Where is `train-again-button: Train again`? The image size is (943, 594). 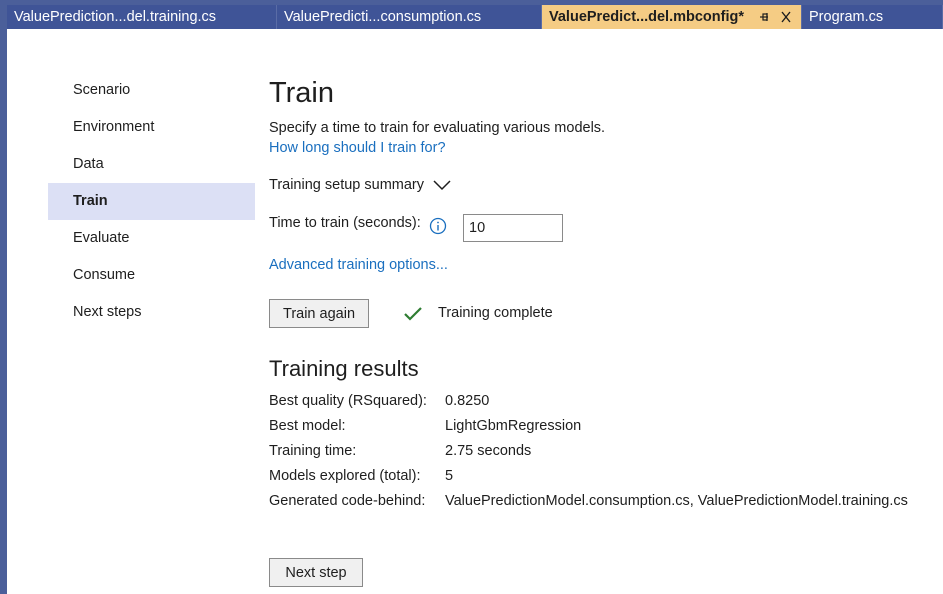
train-again-button: Train again is located at coordinates (319, 313).